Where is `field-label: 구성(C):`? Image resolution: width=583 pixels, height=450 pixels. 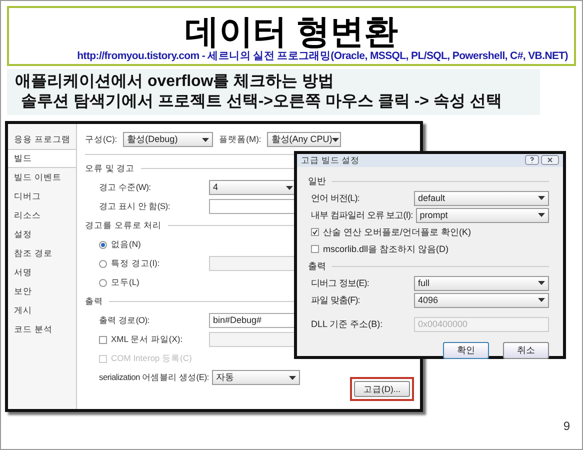 field-label: 구성(C): is located at coordinates (101, 139).